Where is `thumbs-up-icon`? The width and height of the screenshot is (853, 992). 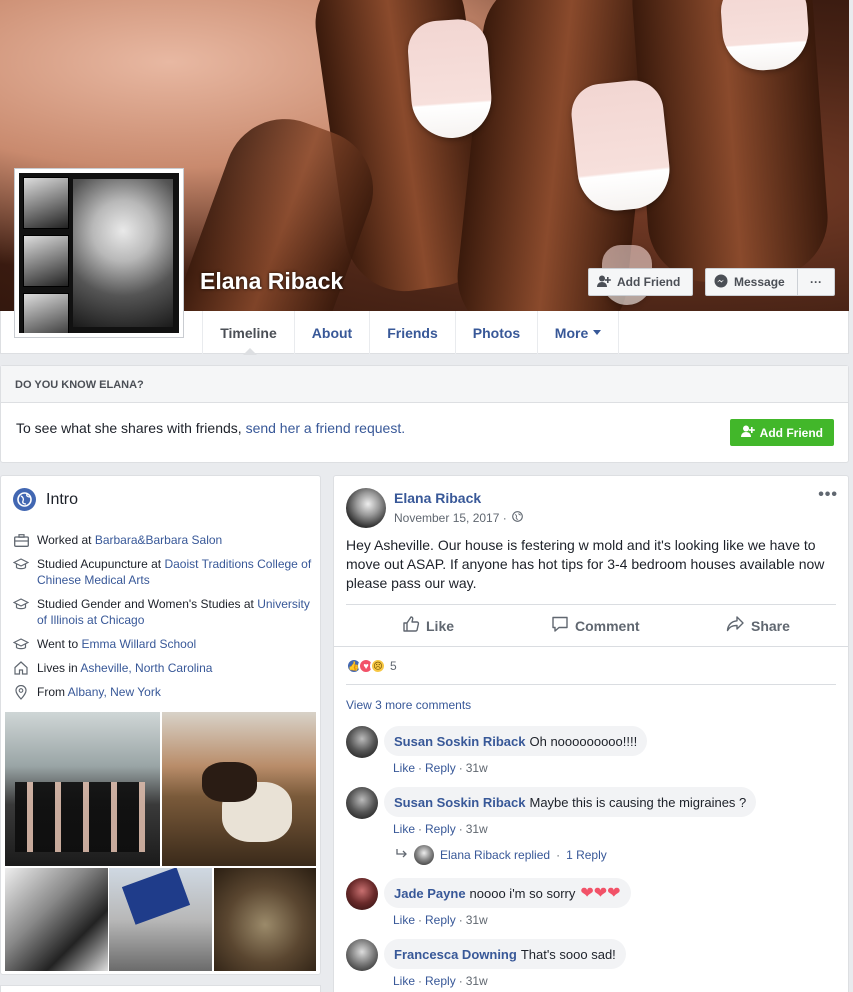
thumbs-up-icon is located at coordinates (411, 625).